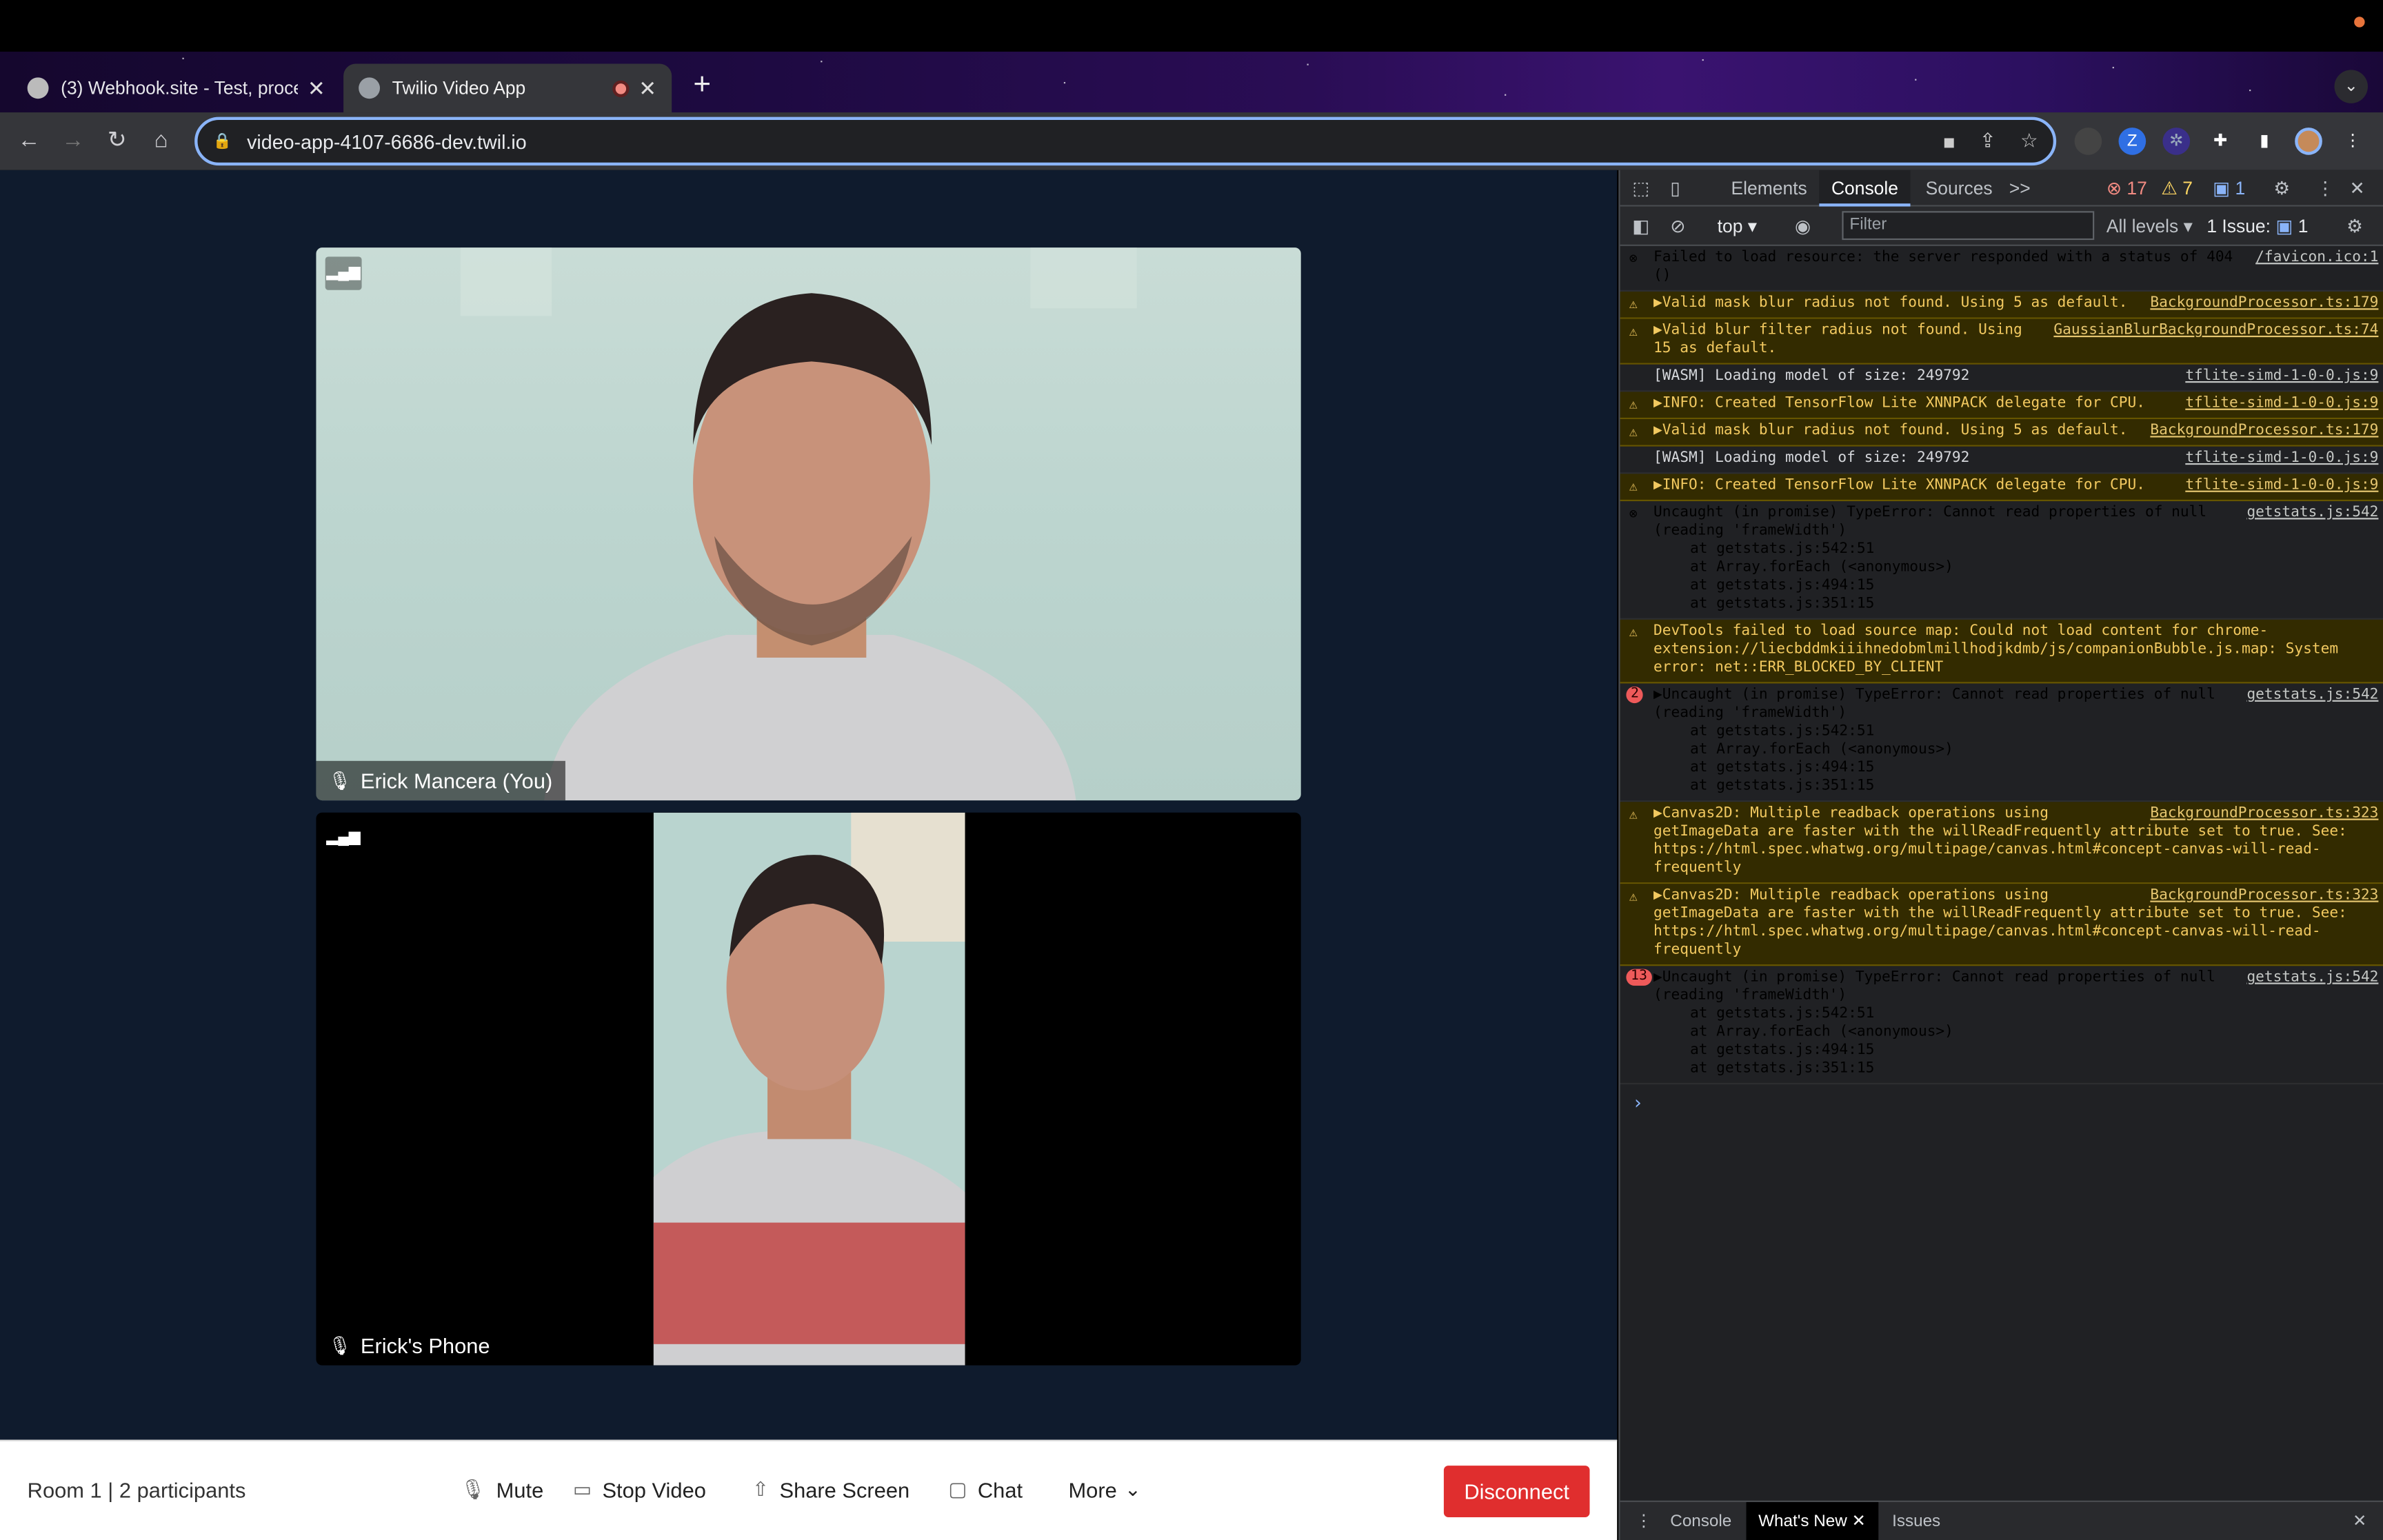  I want to click on close-drawer-icon: ✕, so click(2359, 1521).